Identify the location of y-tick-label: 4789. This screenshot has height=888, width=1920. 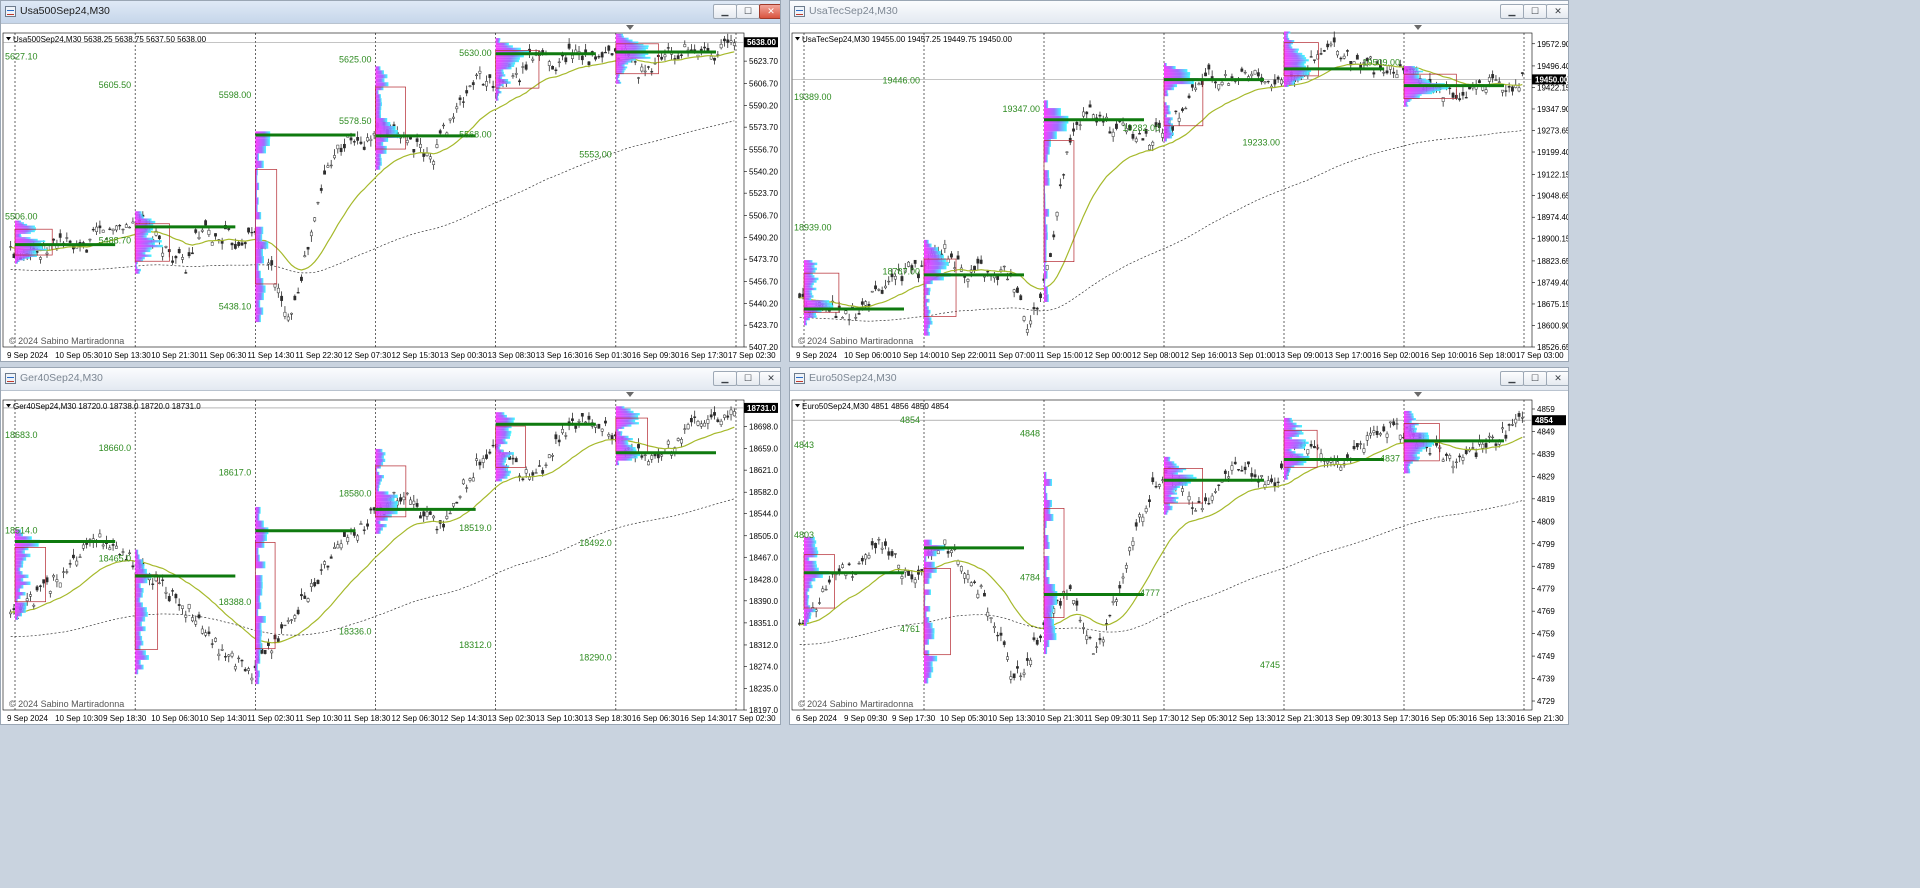
(1546, 566).